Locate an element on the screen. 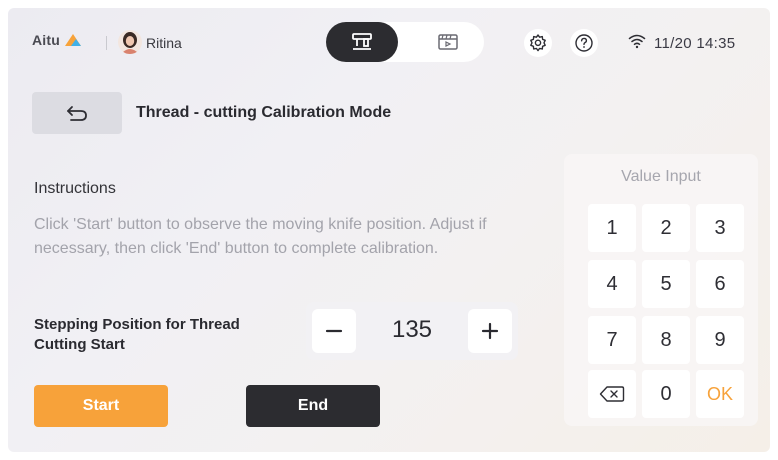  status-bar: Aitu Ritina 11/20 14:35 is located at coordinates (389, 40).